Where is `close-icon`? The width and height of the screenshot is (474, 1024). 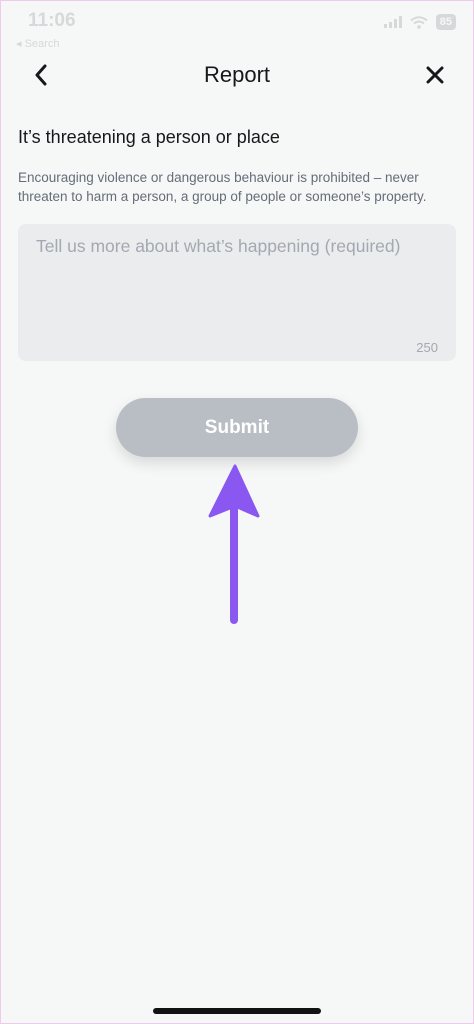
close-icon is located at coordinates (435, 75).